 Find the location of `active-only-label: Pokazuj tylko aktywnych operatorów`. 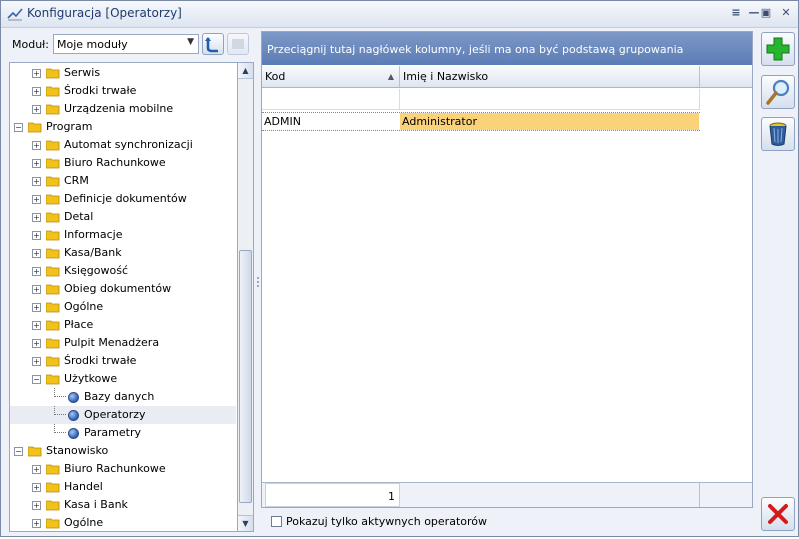

active-only-label: Pokazuj tylko aktywnych operatorów is located at coordinates (386, 521).